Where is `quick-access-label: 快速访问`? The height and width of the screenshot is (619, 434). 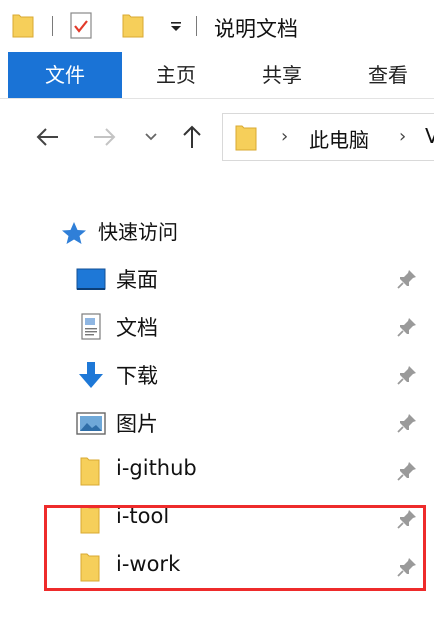 quick-access-label: 快速访问 is located at coordinates (138, 232).